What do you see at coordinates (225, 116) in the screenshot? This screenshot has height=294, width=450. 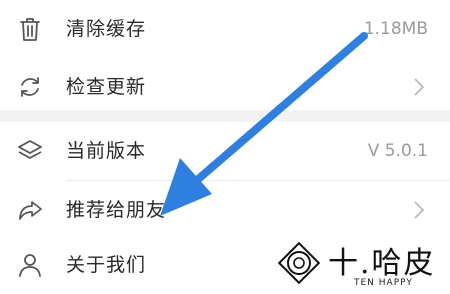 I see `section-gap` at bounding box center [225, 116].